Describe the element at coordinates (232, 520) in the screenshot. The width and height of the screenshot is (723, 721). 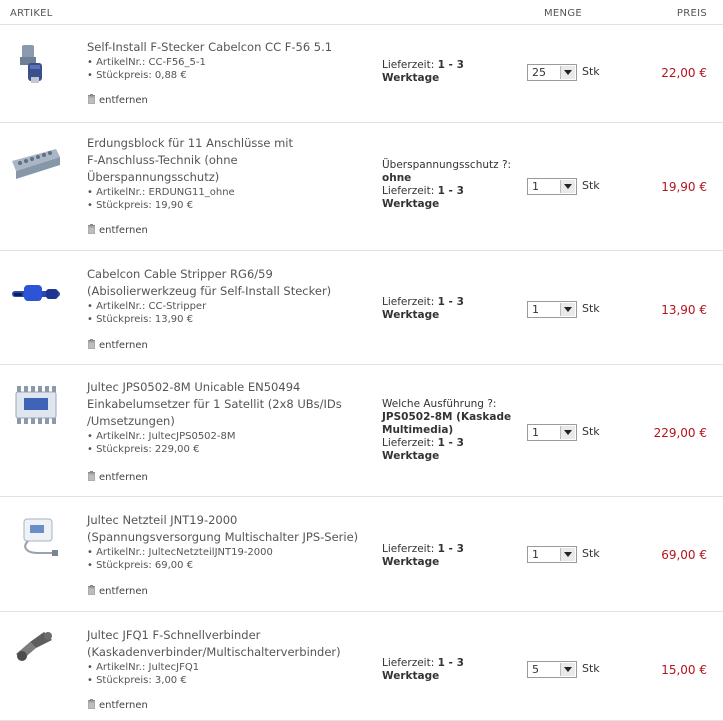
I see `product-title-line: Jultec Netzteil JNT19-2000` at that location.